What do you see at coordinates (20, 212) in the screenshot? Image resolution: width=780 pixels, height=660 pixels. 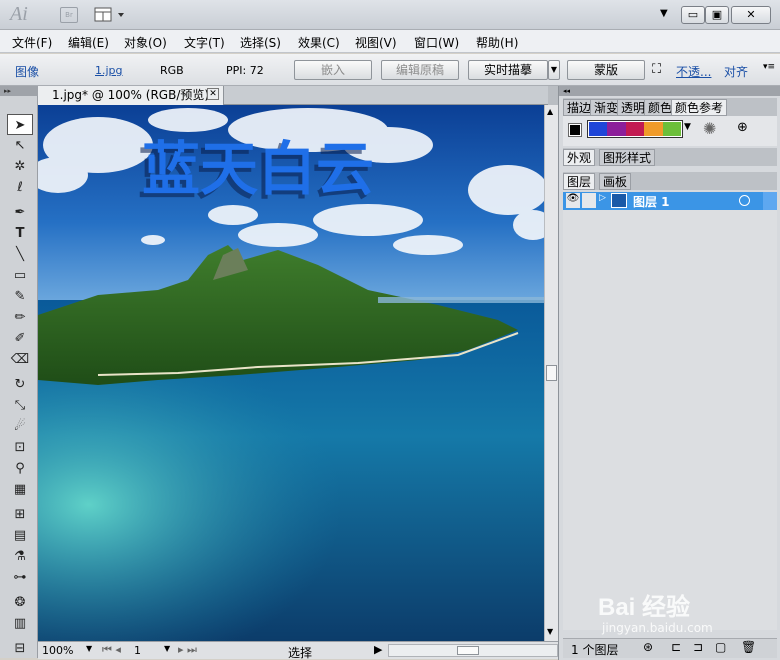 I see `pen-tool-icon: ✒` at bounding box center [20, 212].